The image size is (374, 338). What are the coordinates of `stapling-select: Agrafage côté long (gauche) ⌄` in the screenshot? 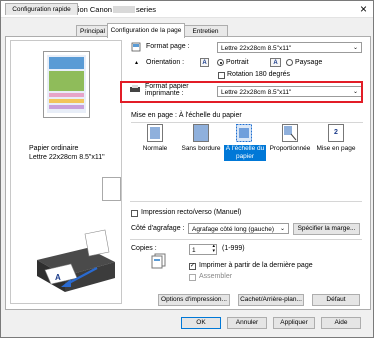 It's located at (238, 228).